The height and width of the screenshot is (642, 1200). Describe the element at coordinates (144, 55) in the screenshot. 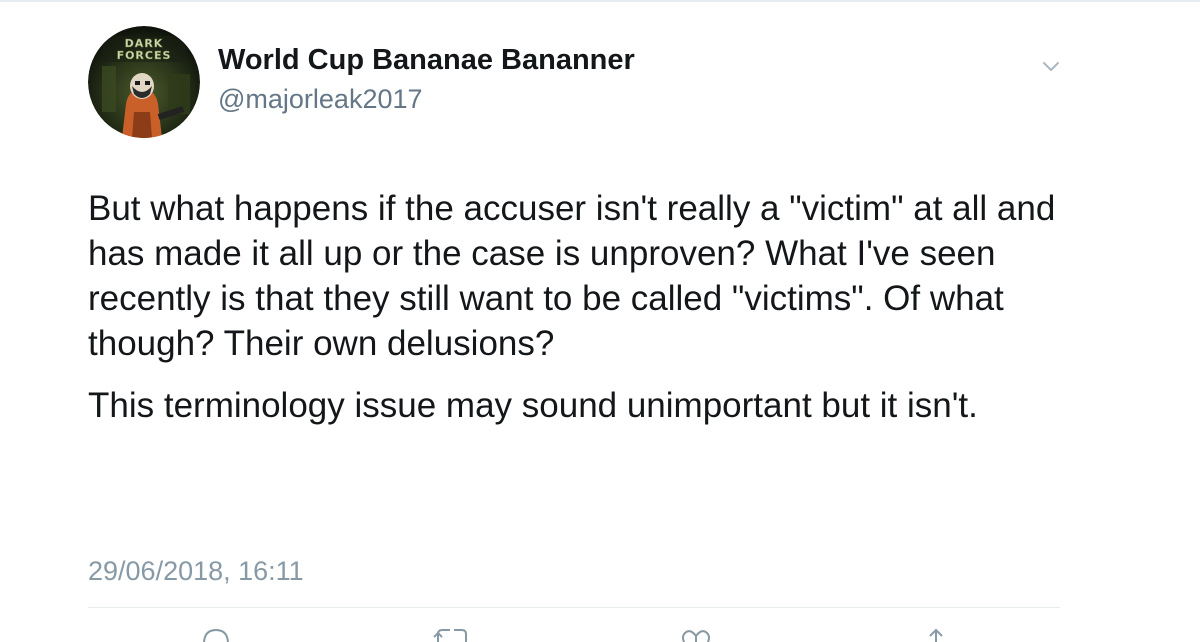

I see `svg-text: FORCES` at that location.